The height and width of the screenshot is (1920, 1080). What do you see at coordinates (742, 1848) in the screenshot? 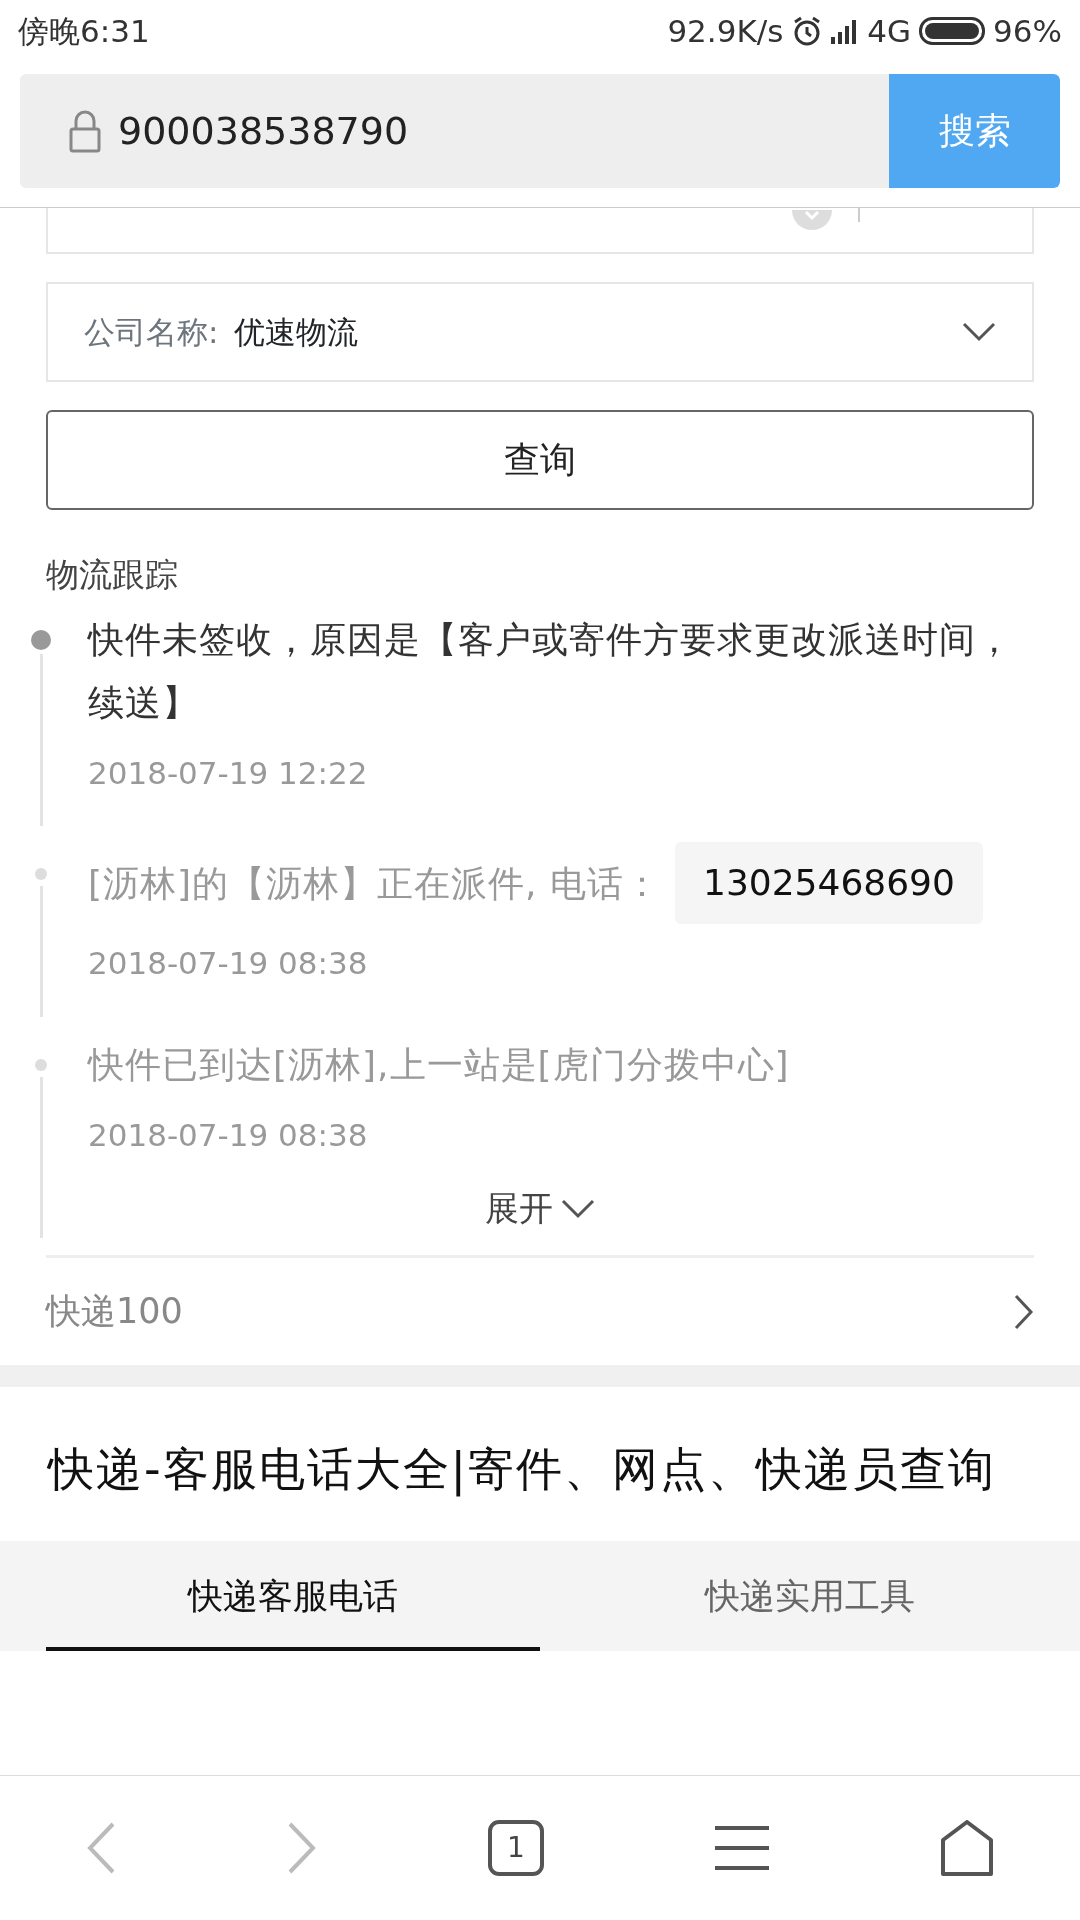
I see `menu-icon` at bounding box center [742, 1848].